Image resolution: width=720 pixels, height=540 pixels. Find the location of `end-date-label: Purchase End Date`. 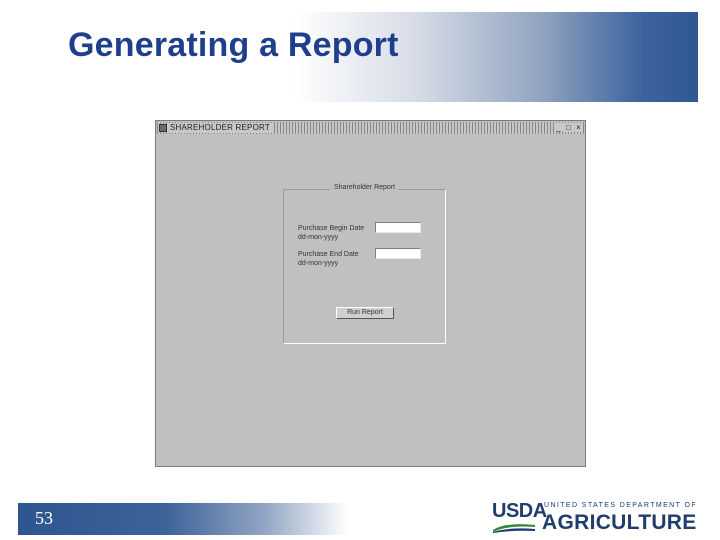

end-date-label: Purchase End Date is located at coordinates (328, 254).